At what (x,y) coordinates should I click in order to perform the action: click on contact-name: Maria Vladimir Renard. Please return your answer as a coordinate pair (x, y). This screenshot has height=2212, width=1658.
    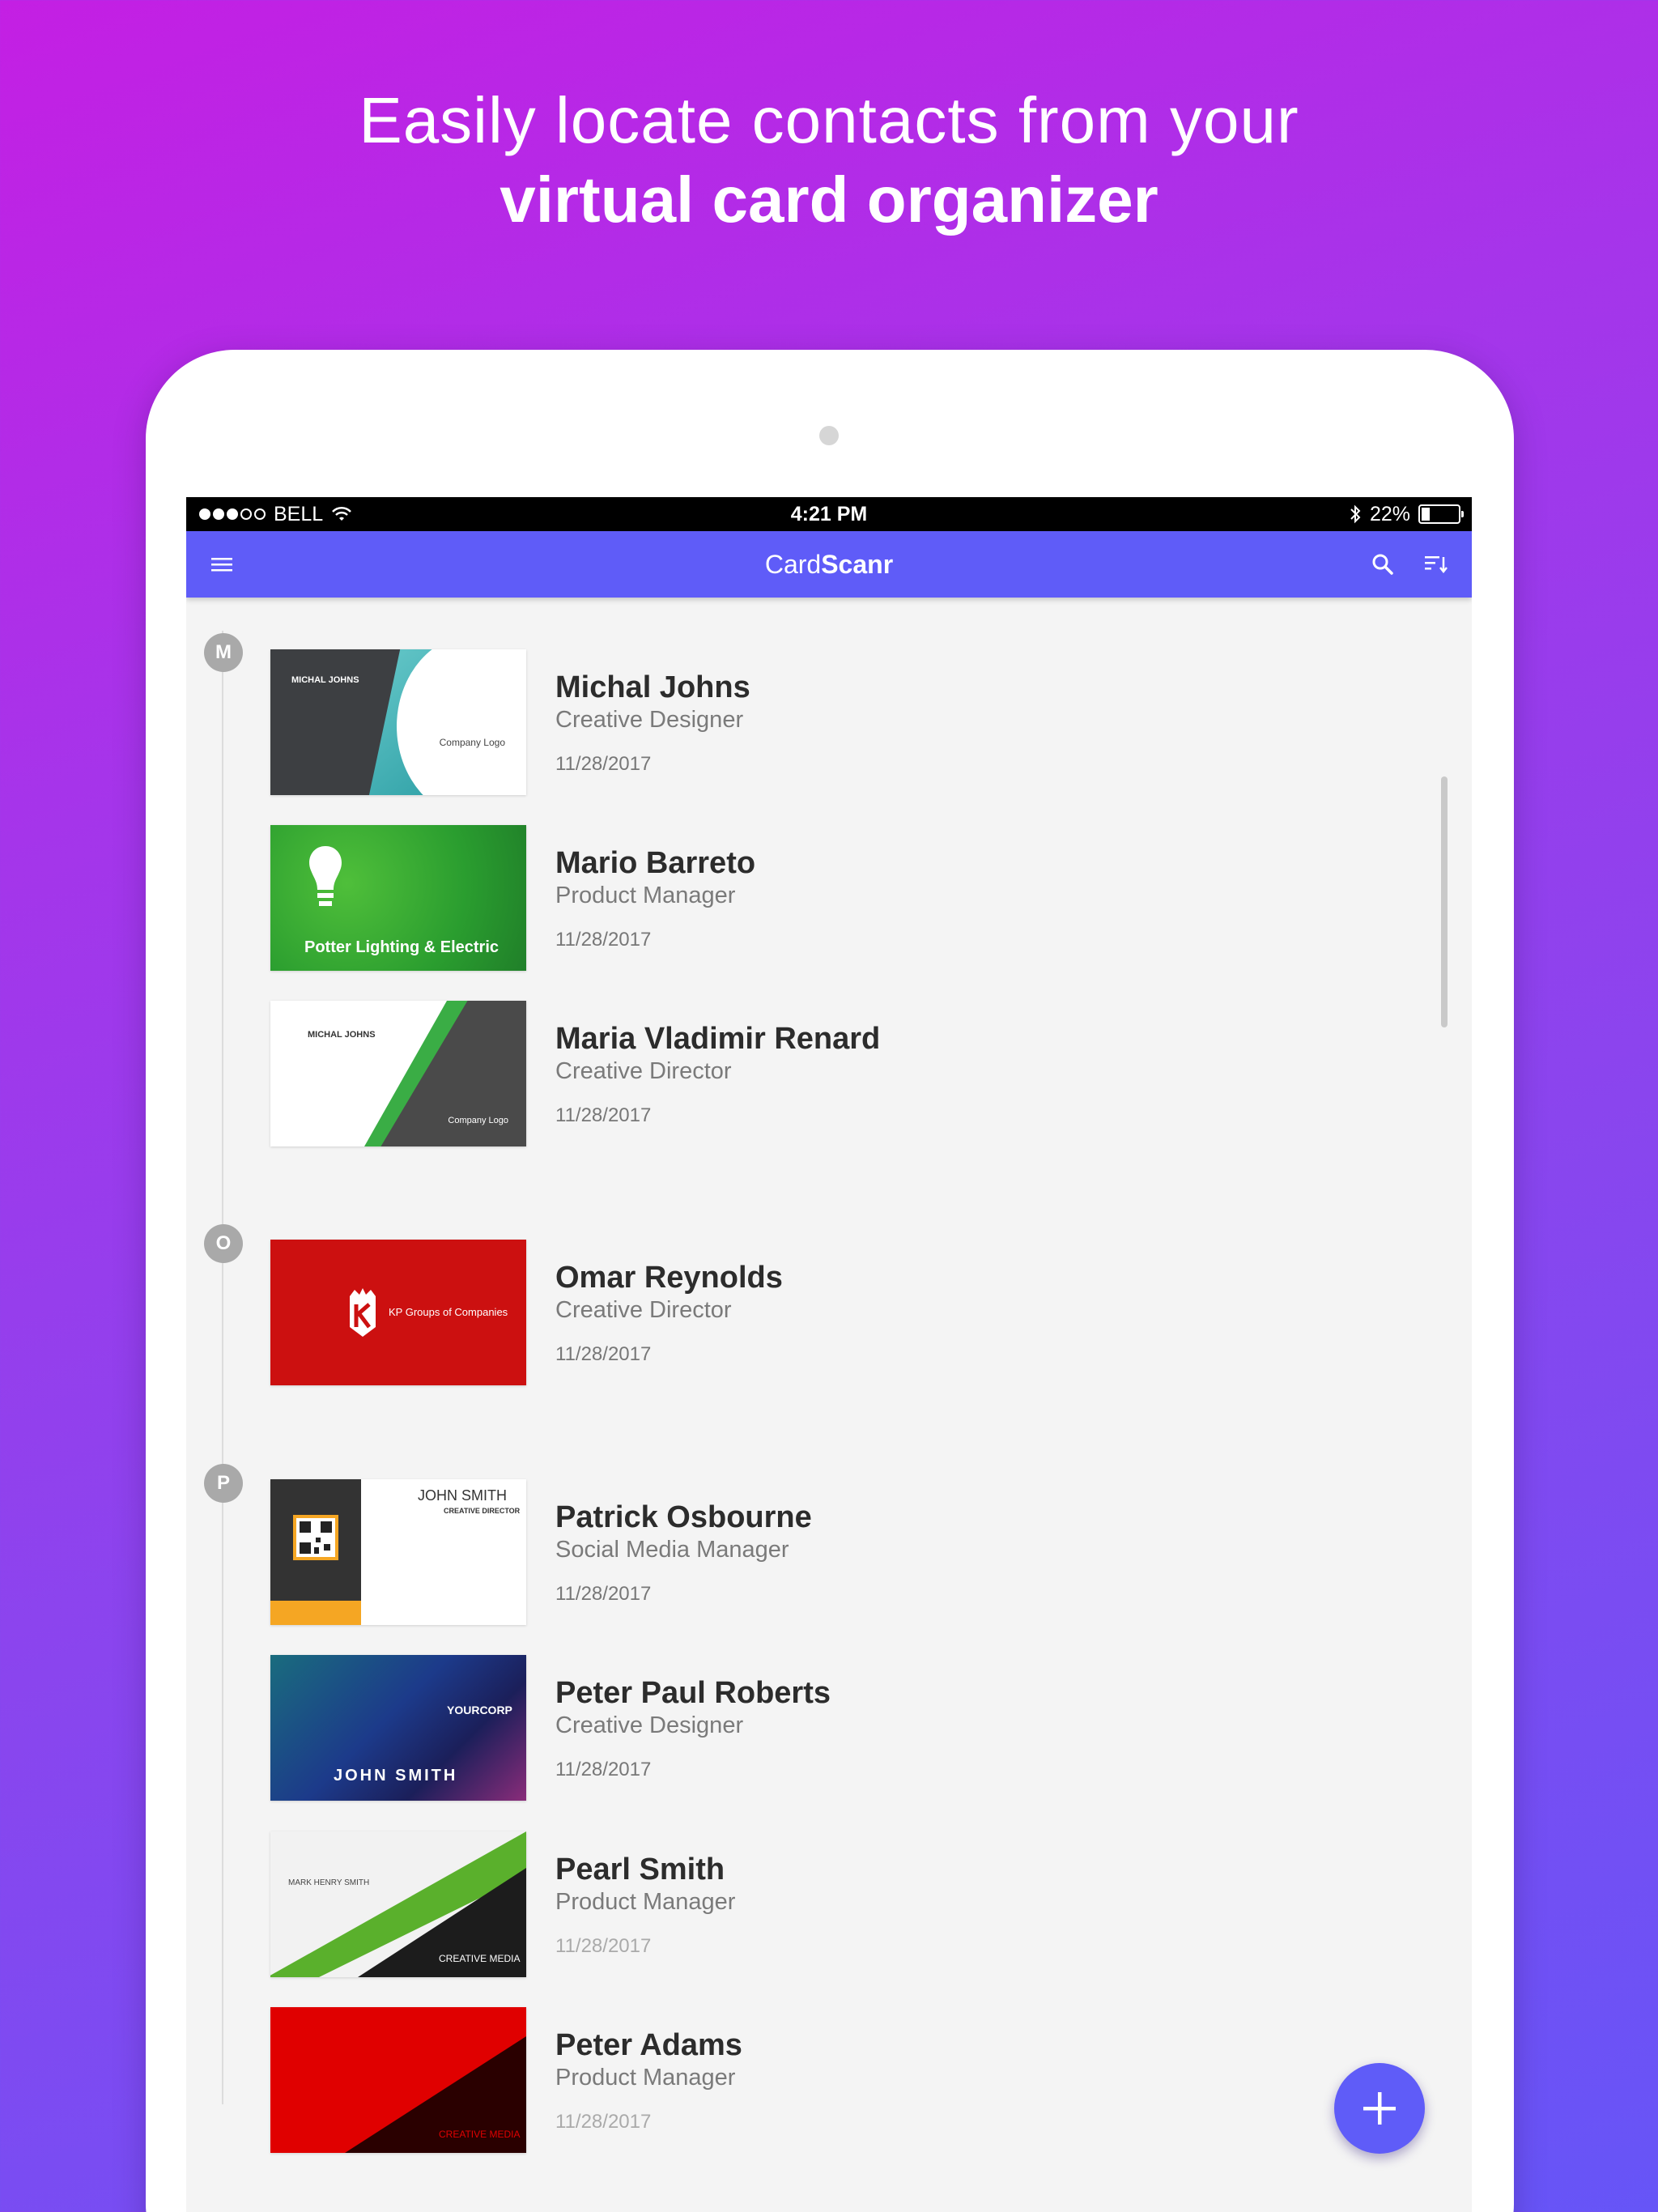
    Looking at the image, I should click on (718, 1039).